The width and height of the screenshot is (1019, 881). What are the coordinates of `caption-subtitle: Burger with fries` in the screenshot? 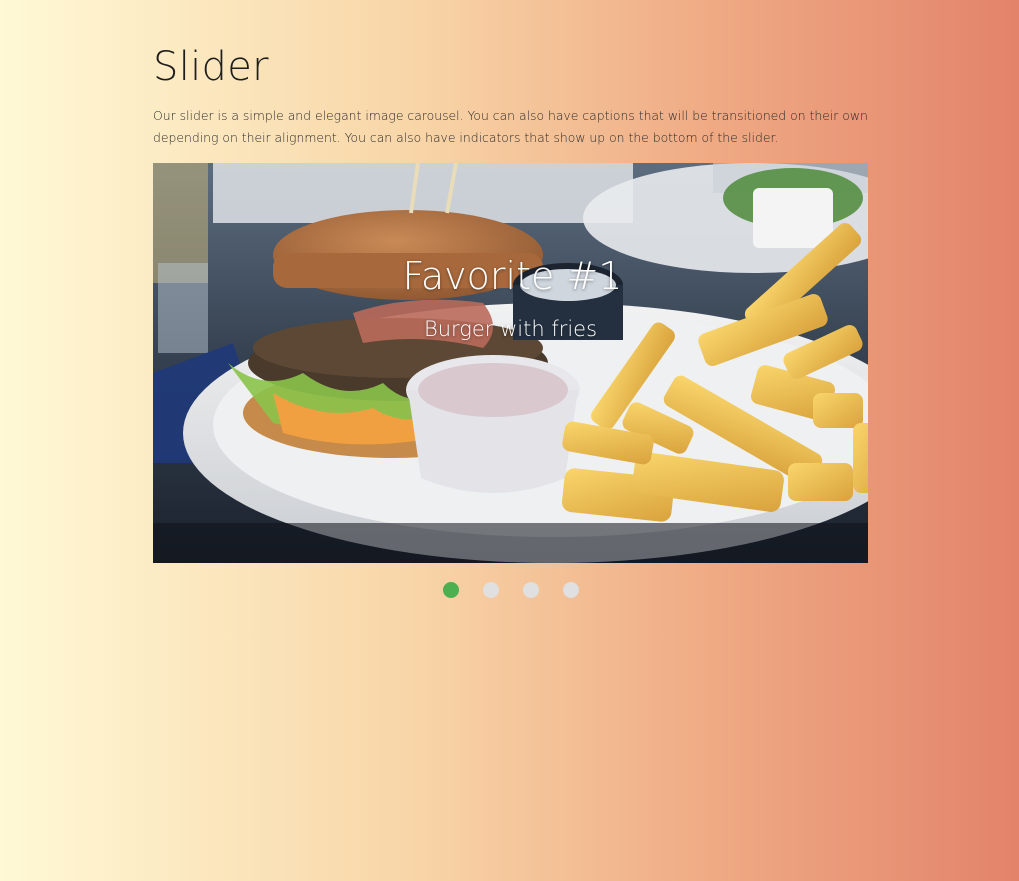 It's located at (510, 329).